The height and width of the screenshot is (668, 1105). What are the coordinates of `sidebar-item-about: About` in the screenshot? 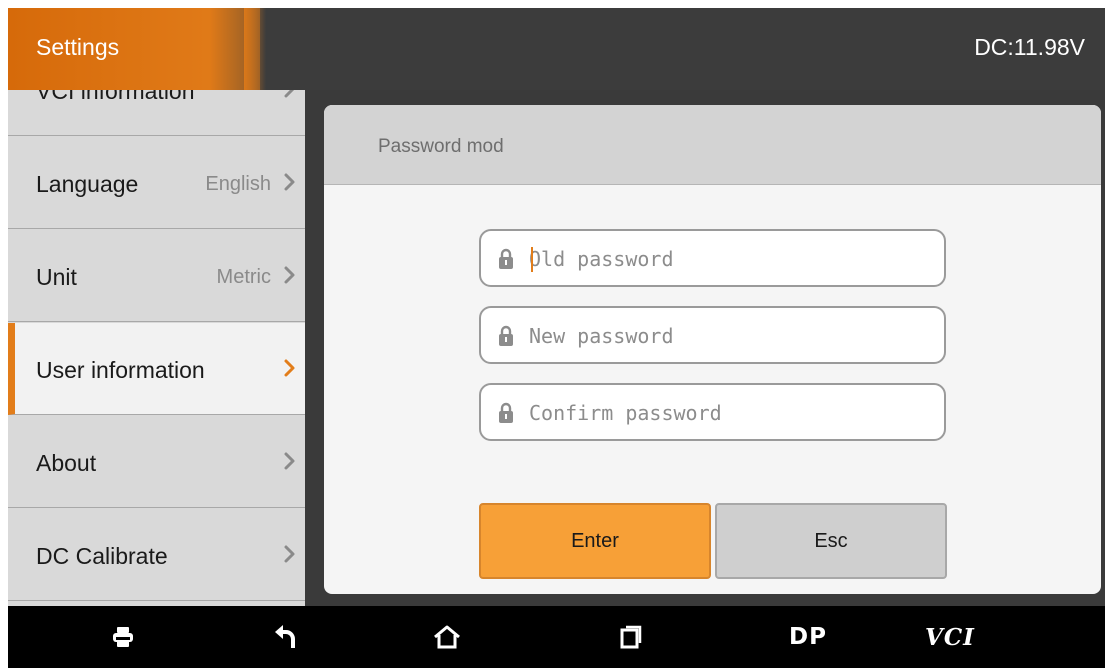 It's located at (156, 462).